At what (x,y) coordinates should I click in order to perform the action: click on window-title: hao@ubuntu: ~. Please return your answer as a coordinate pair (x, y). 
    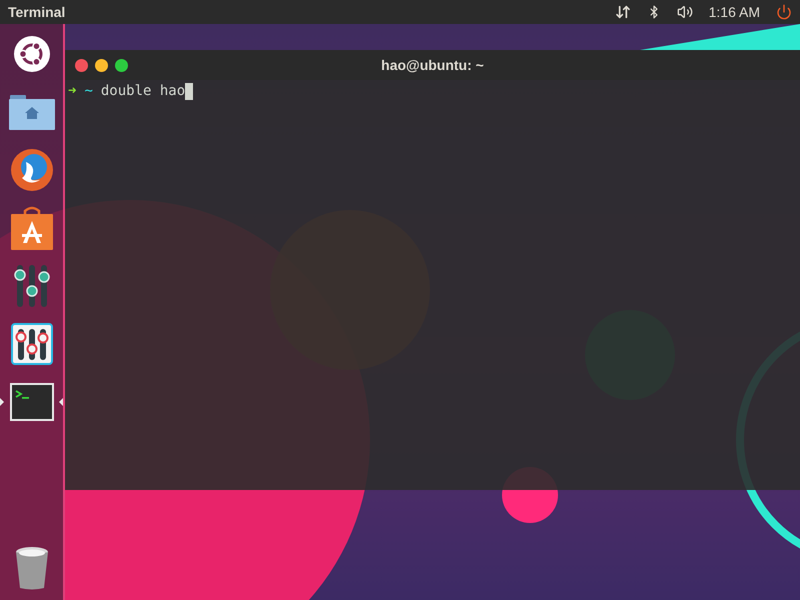
    Looking at the image, I should click on (432, 65).